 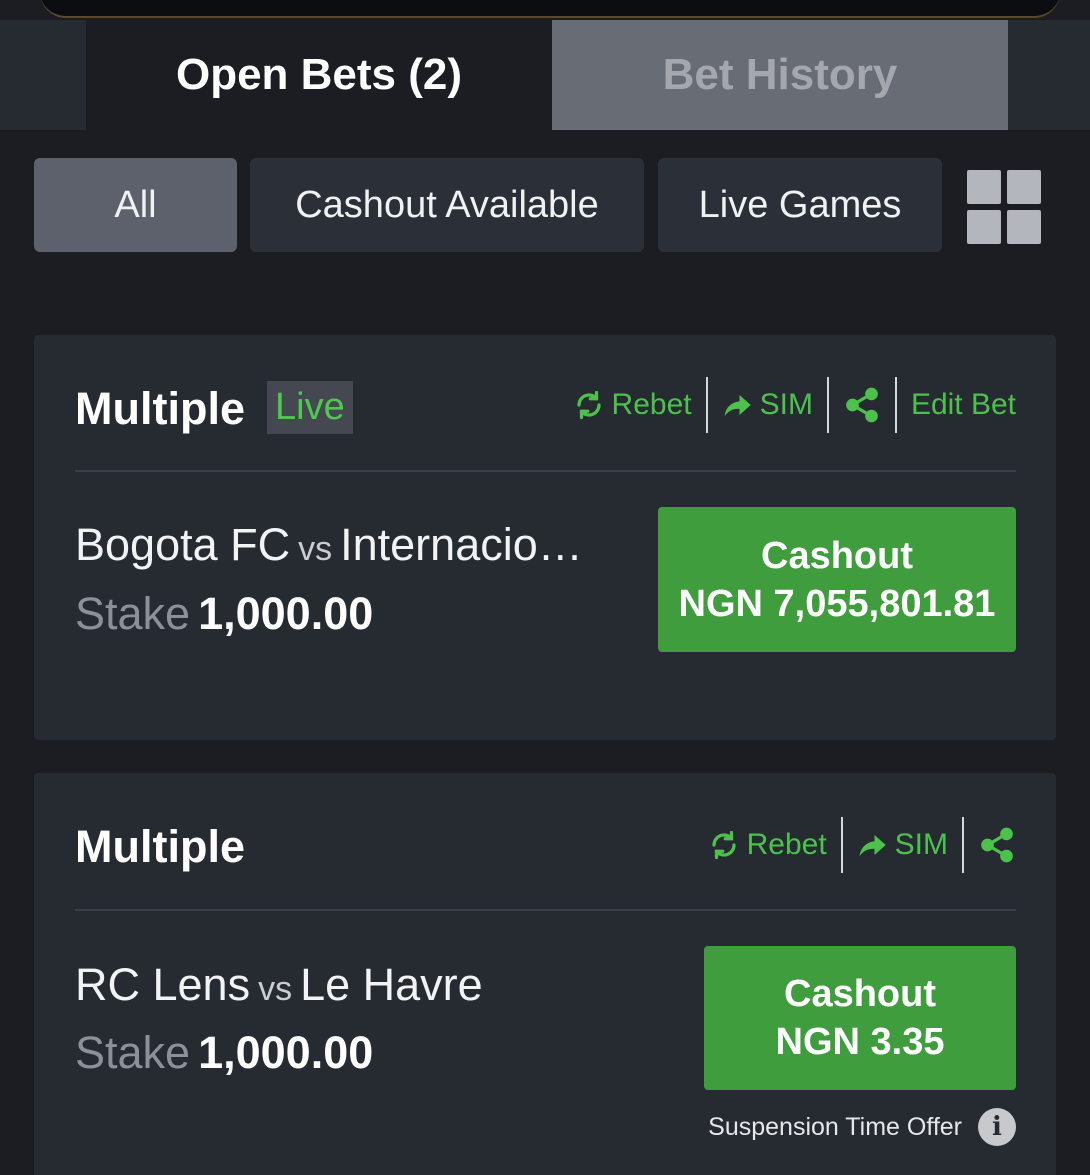 I want to click on cashout-amount: NGN 7,055,801.81, so click(x=837, y=603).